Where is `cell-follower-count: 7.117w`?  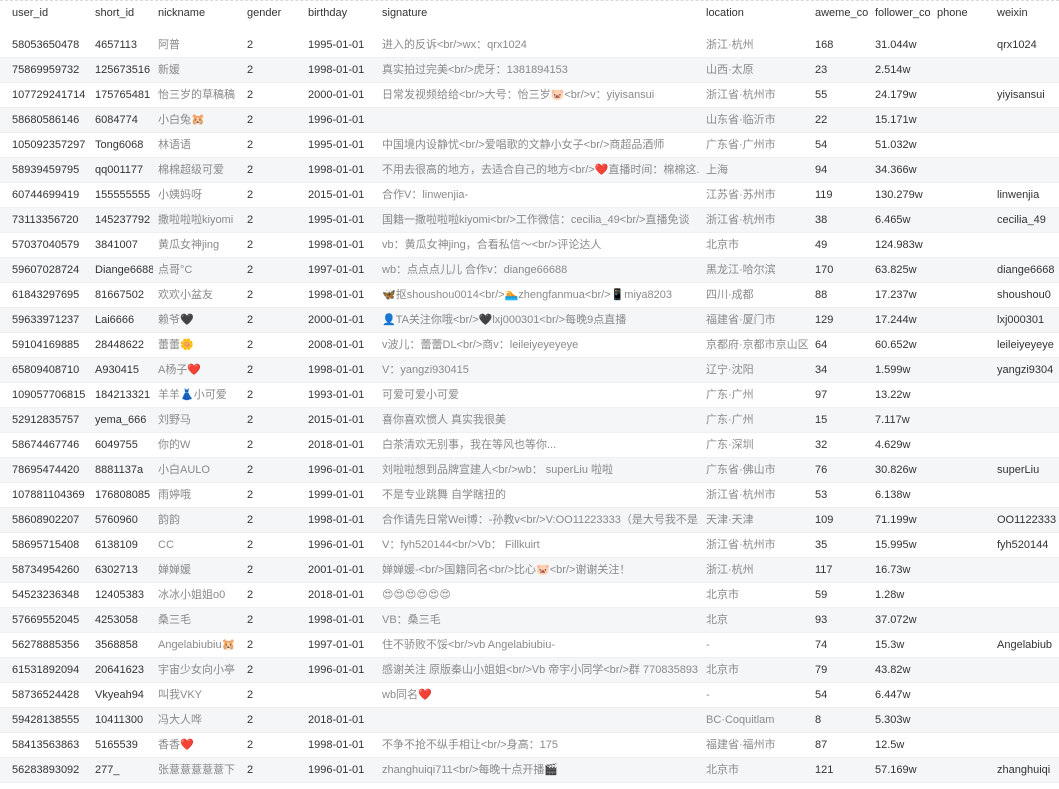
cell-follower-count: 7.117w is located at coordinates (892, 420).